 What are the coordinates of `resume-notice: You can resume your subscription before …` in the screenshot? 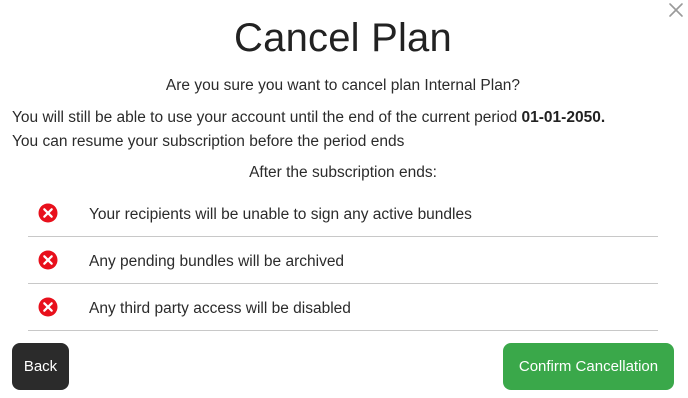 It's located at (208, 141).